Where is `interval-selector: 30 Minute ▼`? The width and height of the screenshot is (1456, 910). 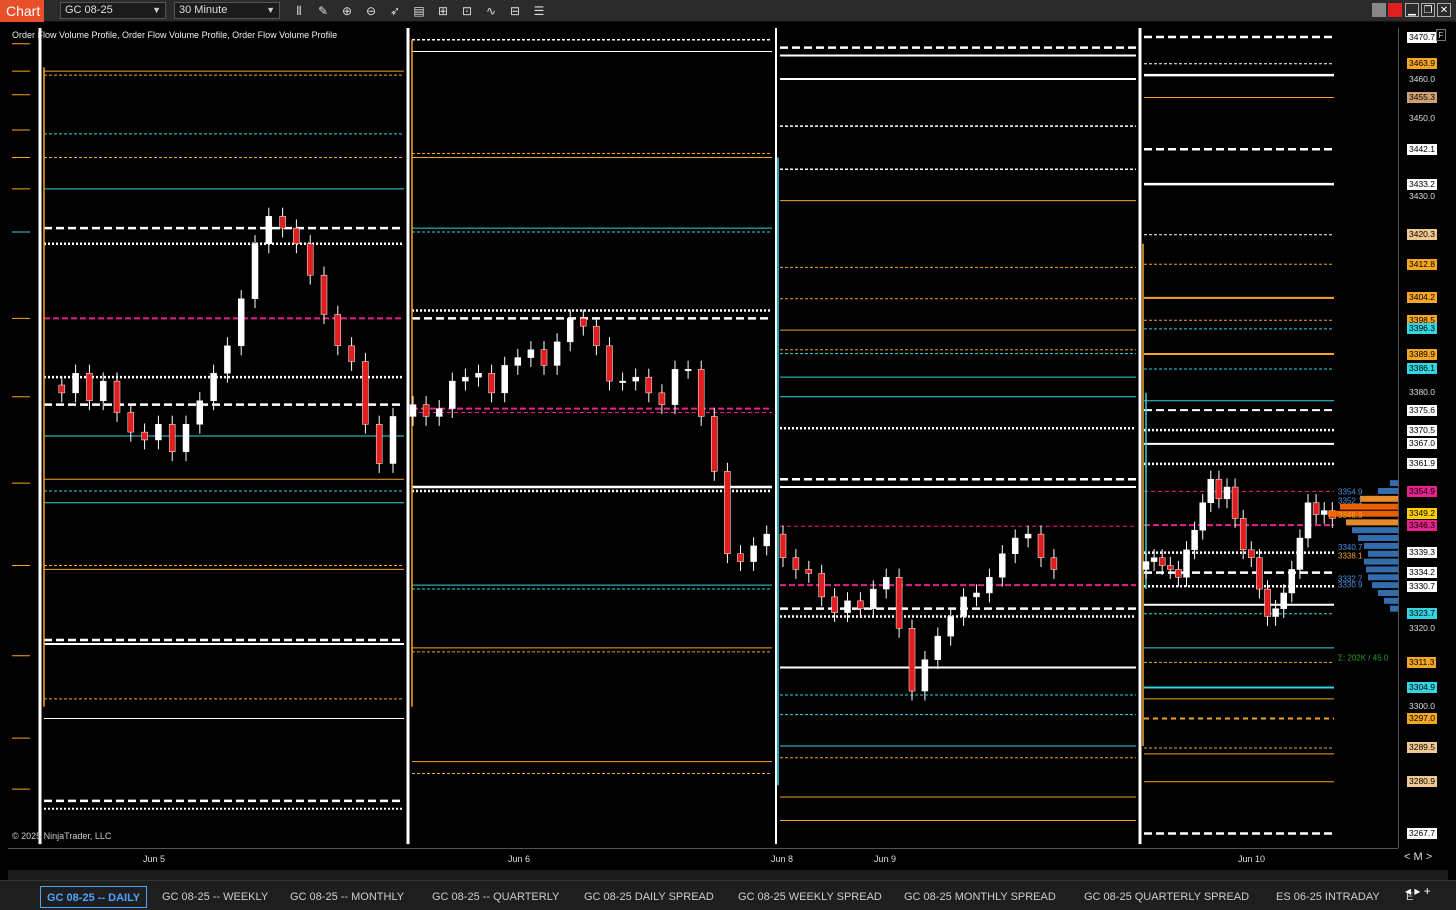 interval-selector: 30 Minute ▼ is located at coordinates (227, 10).